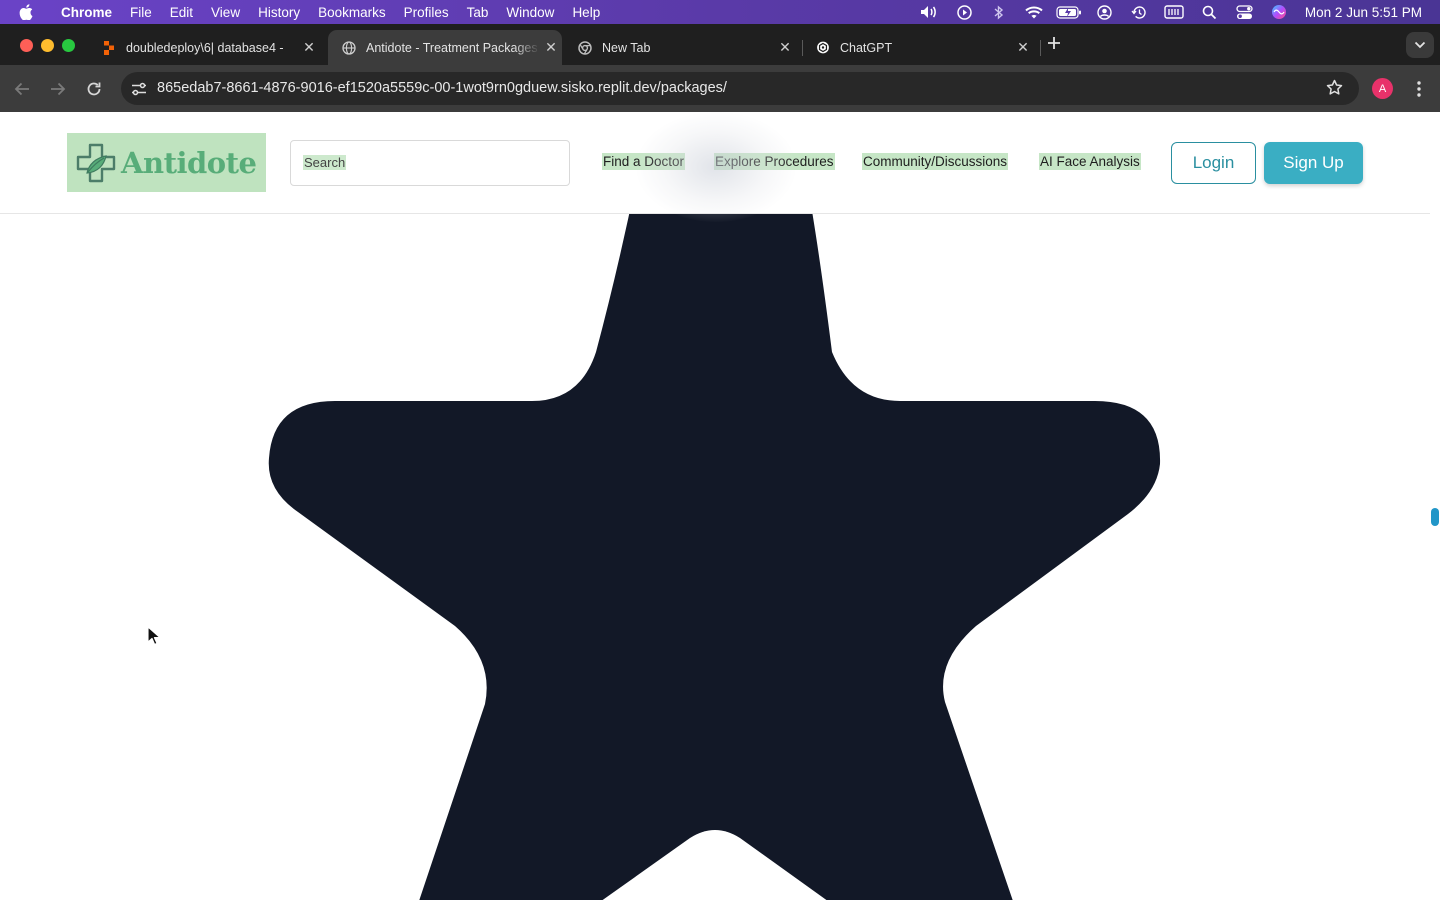 This screenshot has width=1440, height=900. I want to click on tab-title: Antidote - Treatment Packages, so click(452, 47).